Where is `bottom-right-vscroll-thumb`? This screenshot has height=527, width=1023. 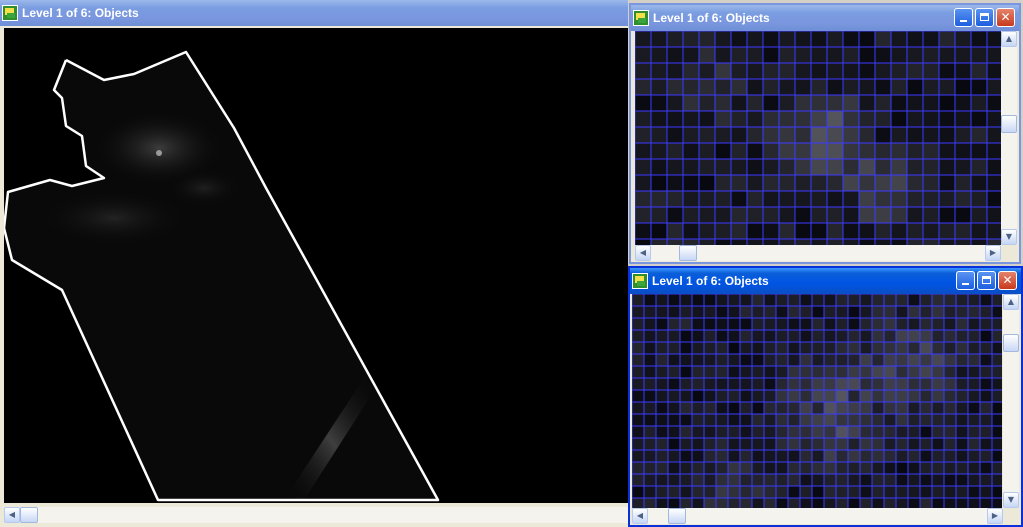 bottom-right-vscroll-thumb is located at coordinates (1011, 343).